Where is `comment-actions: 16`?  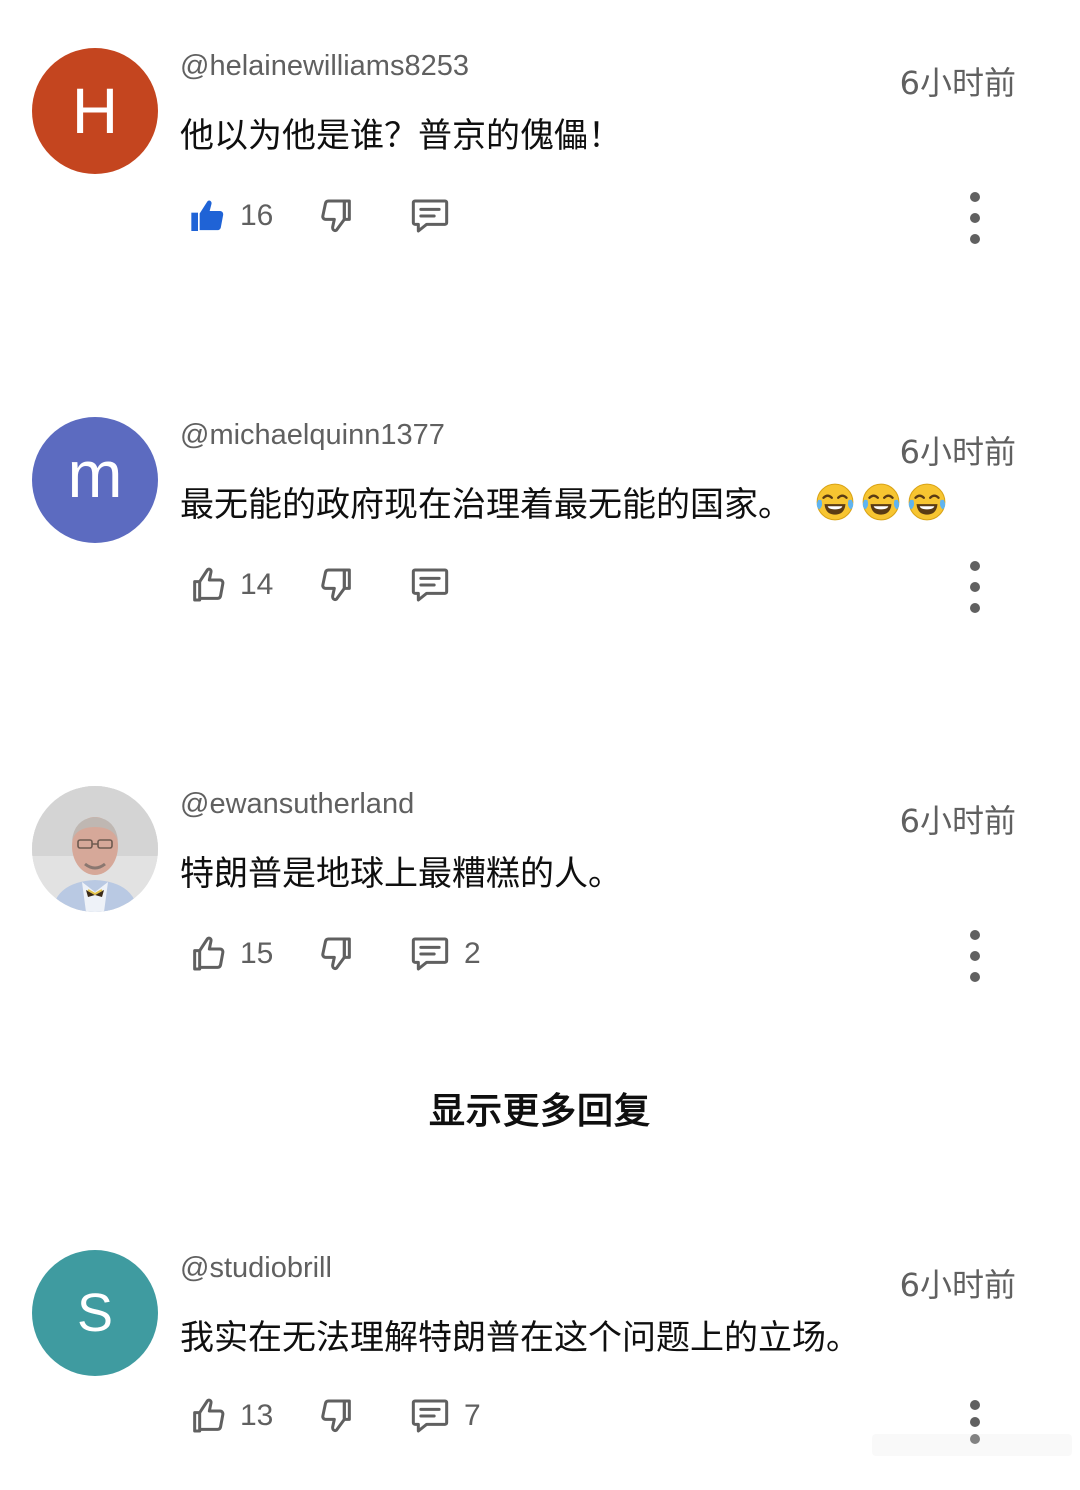
comment-actions: 16 is located at coordinates (634, 218).